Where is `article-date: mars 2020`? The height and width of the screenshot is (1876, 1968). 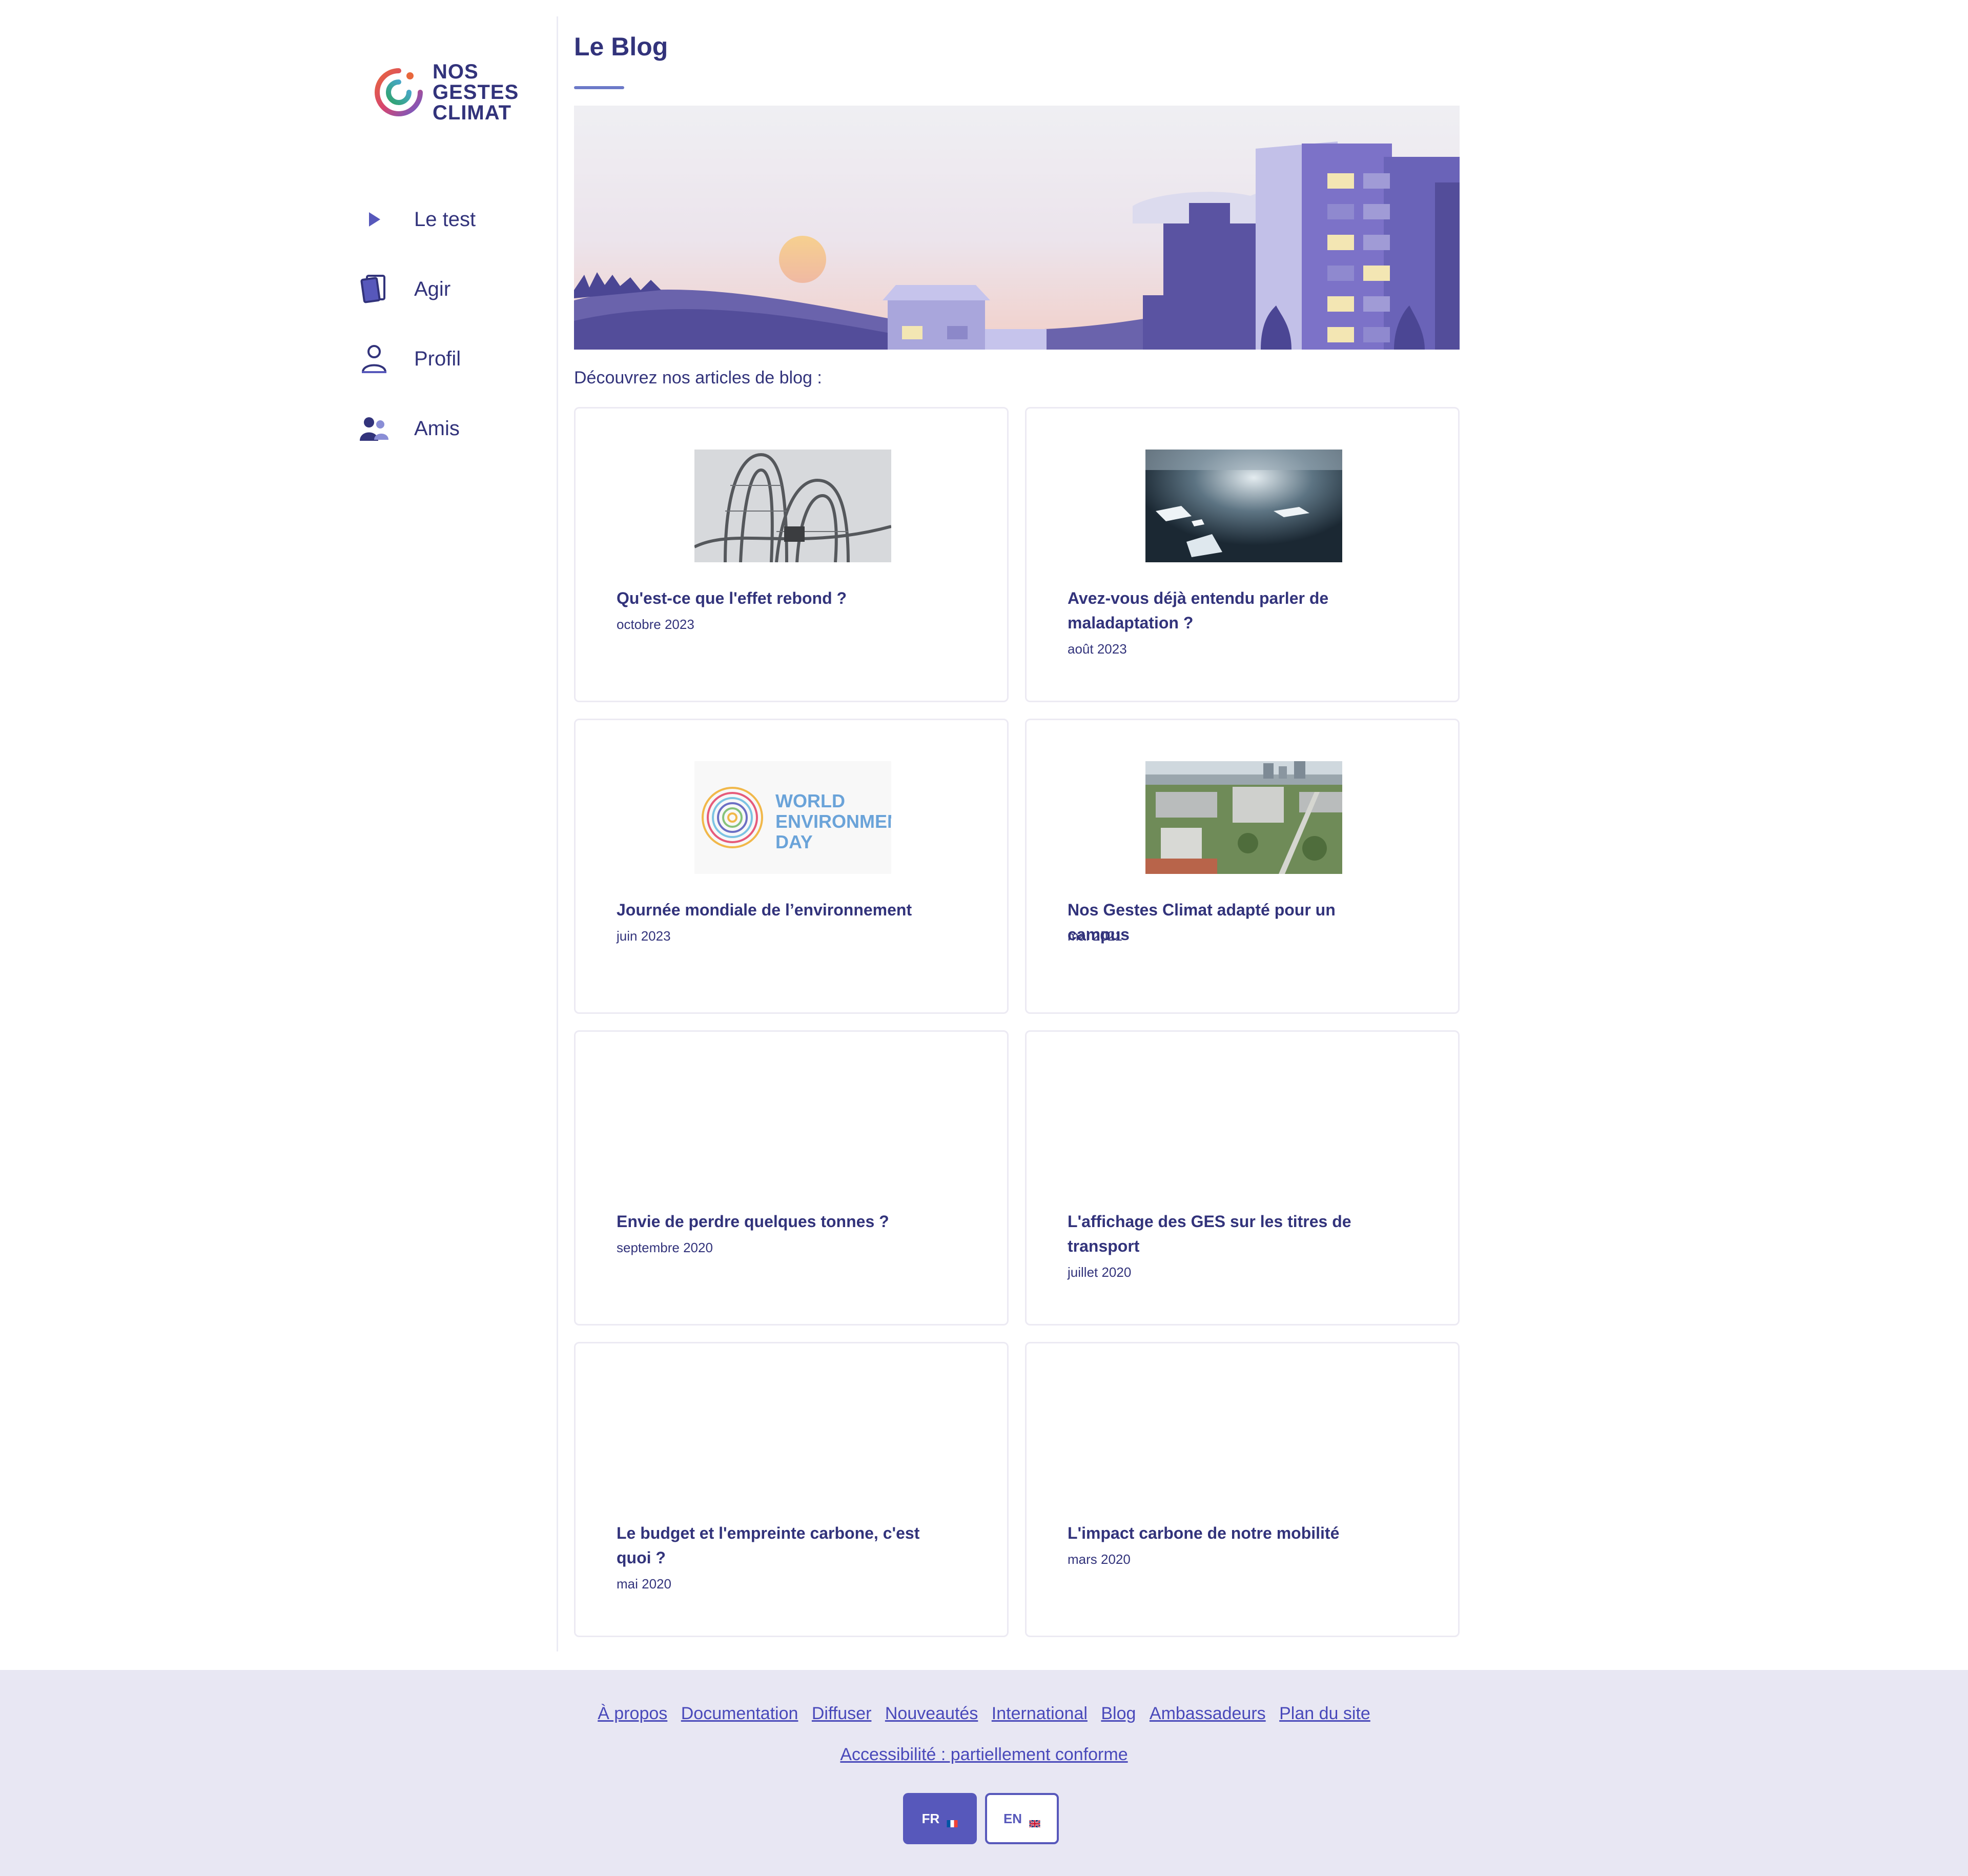 article-date: mars 2020 is located at coordinates (1099, 1559).